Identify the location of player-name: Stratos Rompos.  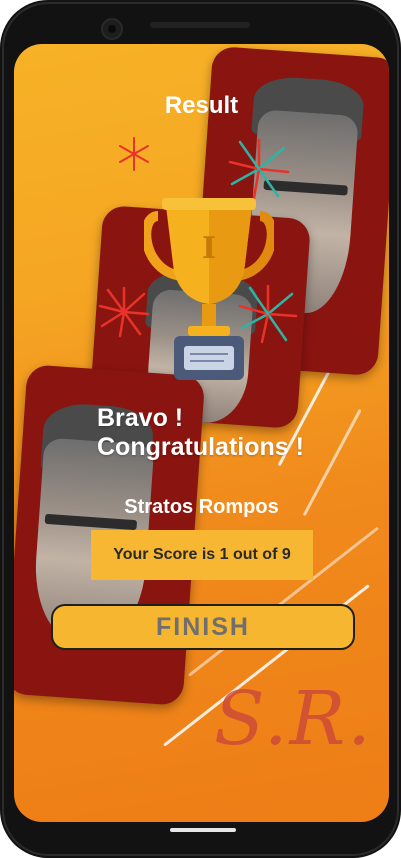
(201, 507).